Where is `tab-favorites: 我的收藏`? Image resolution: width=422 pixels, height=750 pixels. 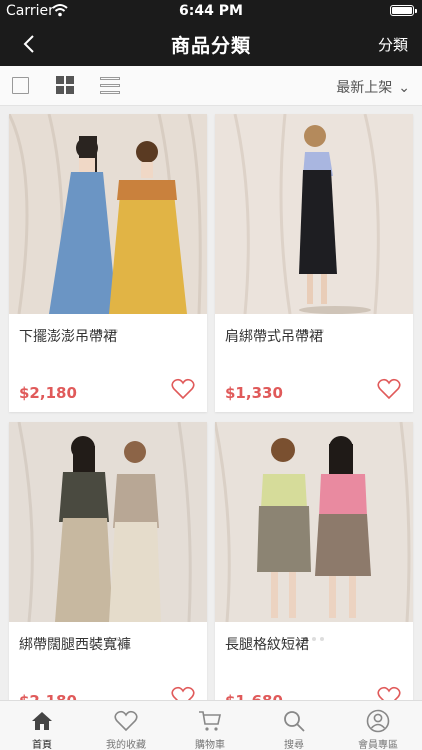
tab-favorites: 我的收藏 is located at coordinates (126, 725).